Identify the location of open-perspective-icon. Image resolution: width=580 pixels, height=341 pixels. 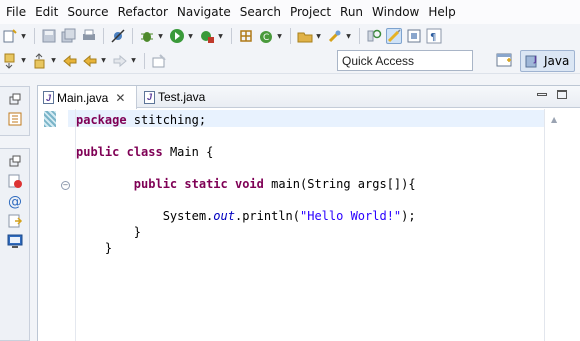
(504, 60).